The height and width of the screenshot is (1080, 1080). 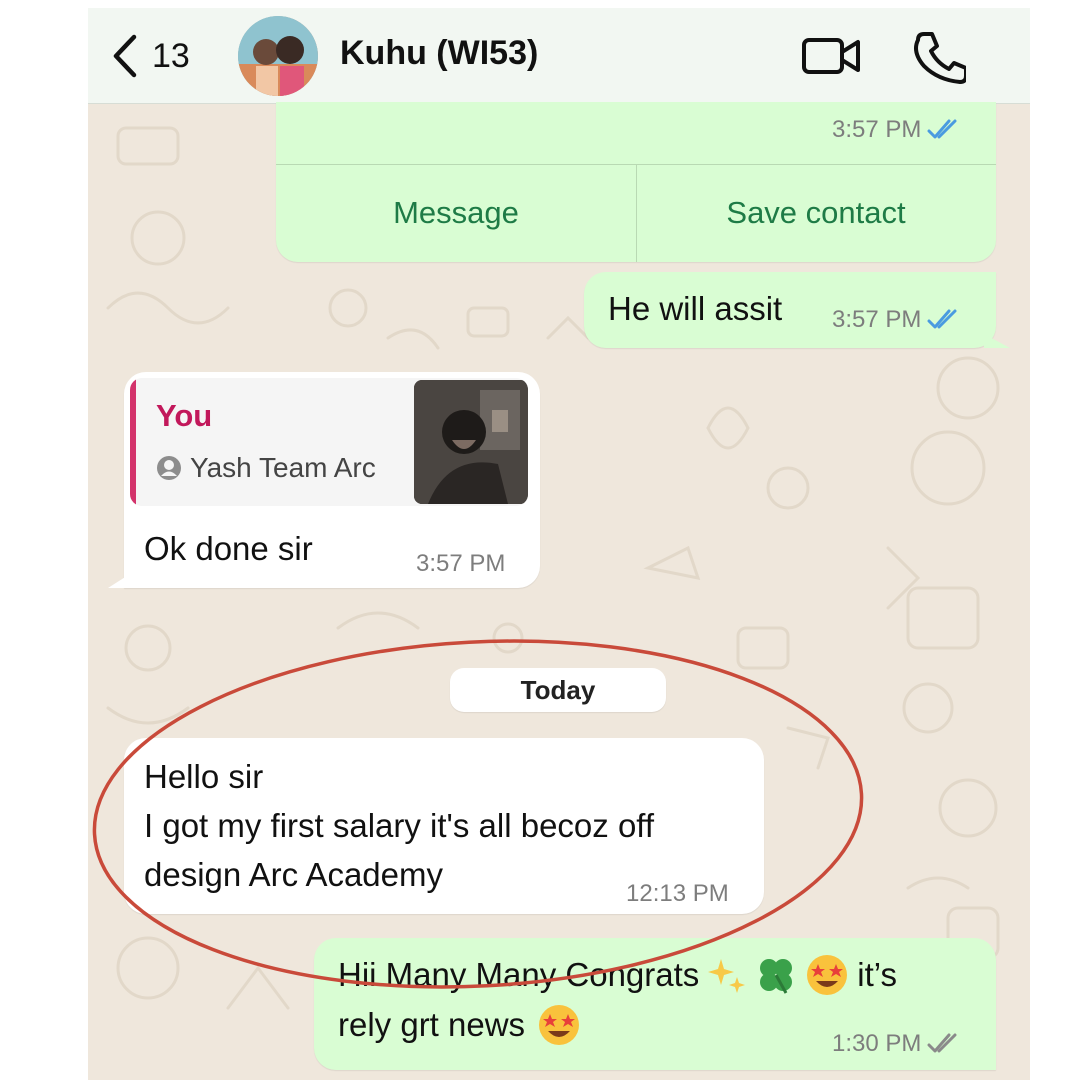 What do you see at coordinates (184, 415) in the screenshot?
I see `reply-author: You` at bounding box center [184, 415].